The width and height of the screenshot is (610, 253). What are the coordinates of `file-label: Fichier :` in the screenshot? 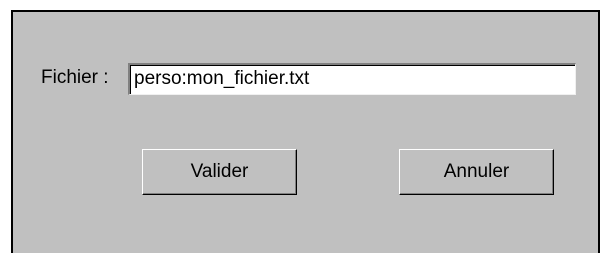 It's located at (75, 77).